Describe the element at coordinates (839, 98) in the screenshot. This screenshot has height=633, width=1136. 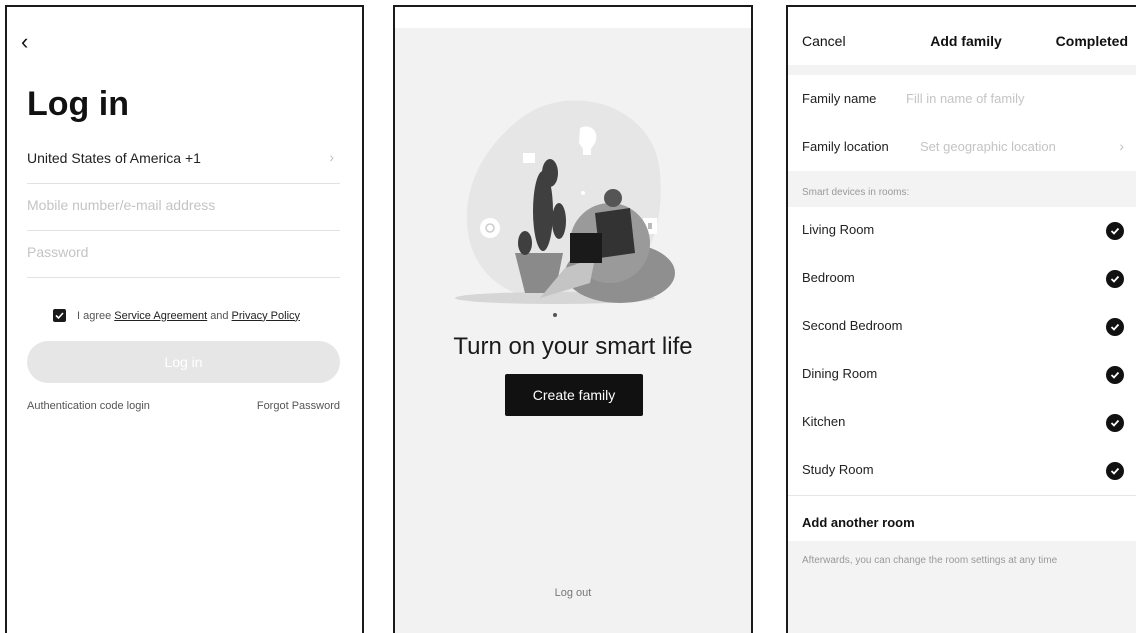
I see `family-name-label: Family name` at that location.